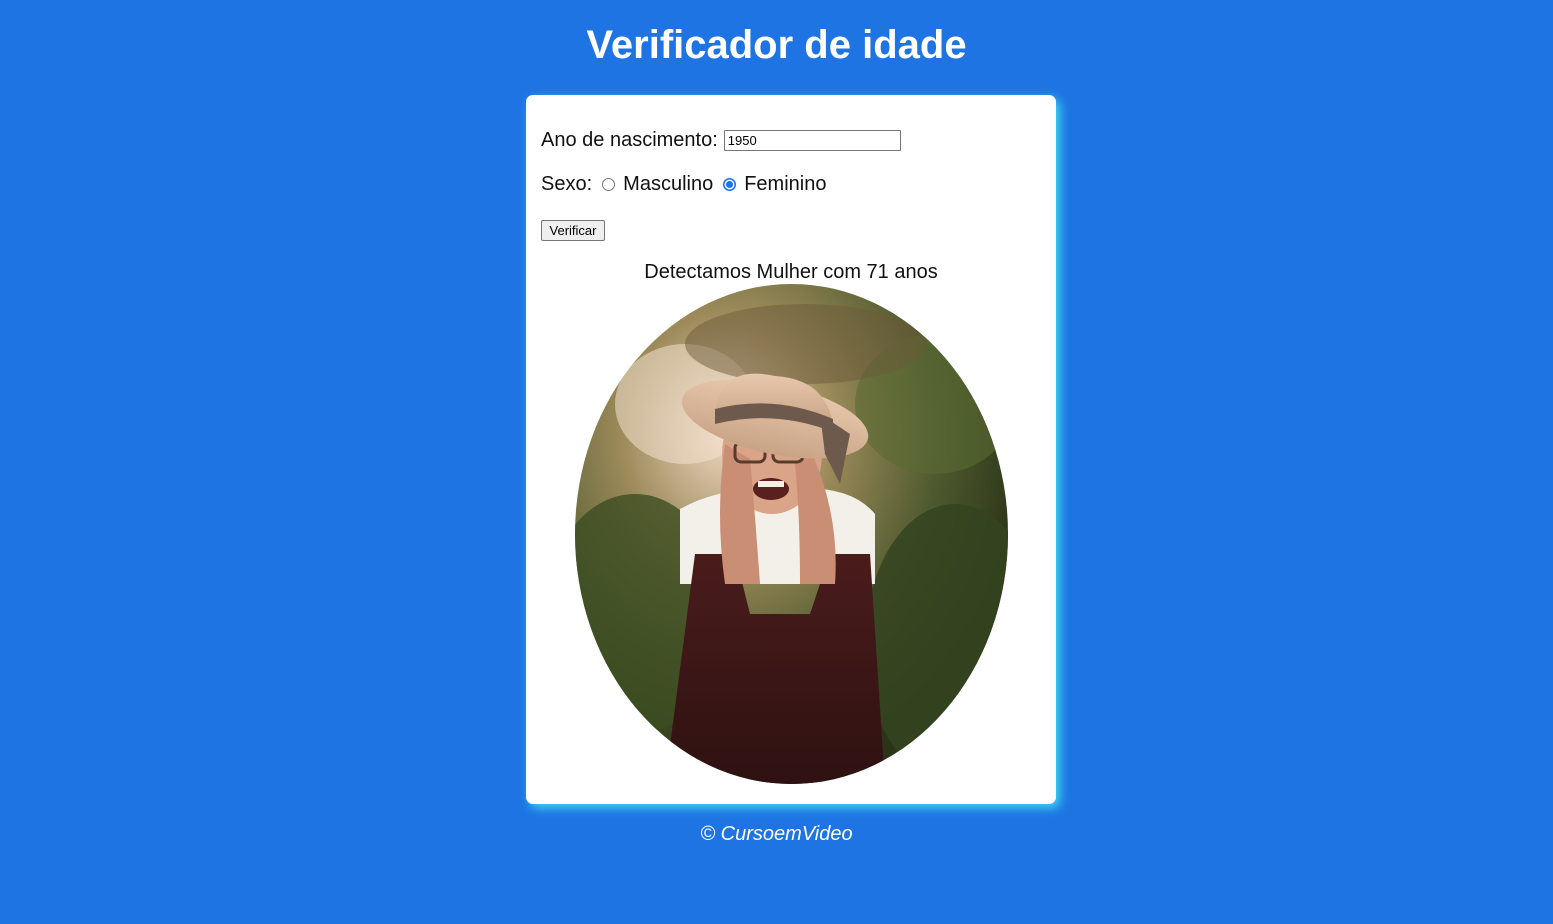 The height and width of the screenshot is (924, 1553). Describe the element at coordinates (785, 184) in the screenshot. I see `radio-feminino-label: Feminino` at that location.